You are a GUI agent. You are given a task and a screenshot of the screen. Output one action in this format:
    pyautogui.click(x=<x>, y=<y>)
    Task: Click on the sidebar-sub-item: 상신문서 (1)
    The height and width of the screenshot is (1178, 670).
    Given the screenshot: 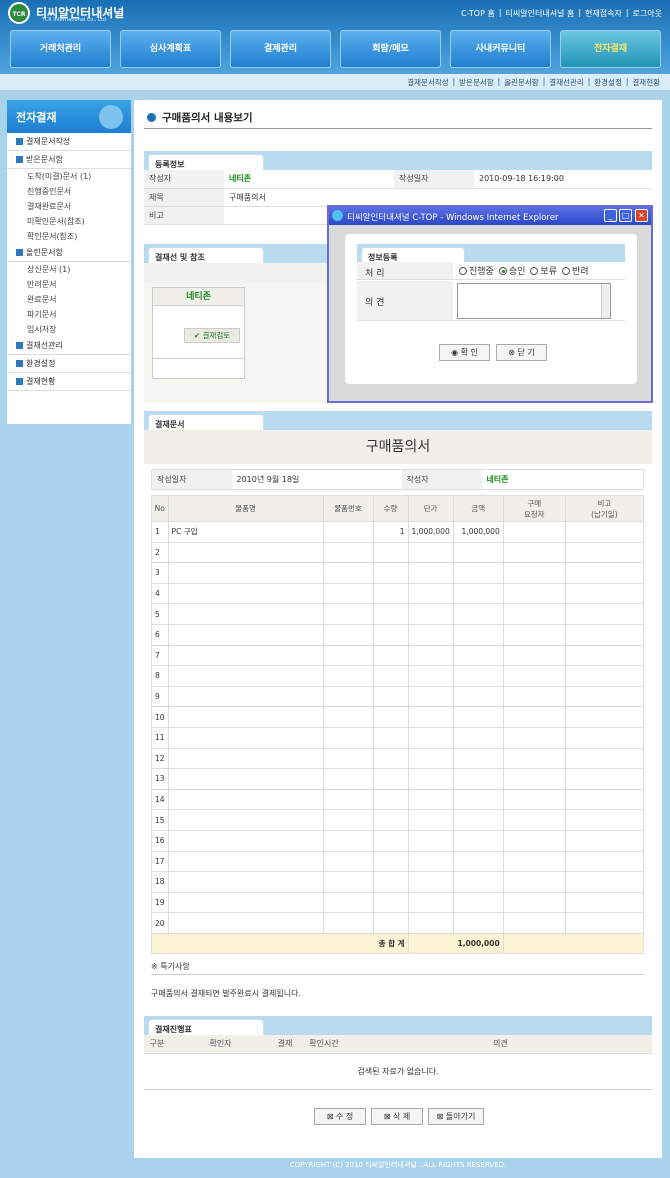 What is the action you would take?
    pyautogui.click(x=69, y=269)
    